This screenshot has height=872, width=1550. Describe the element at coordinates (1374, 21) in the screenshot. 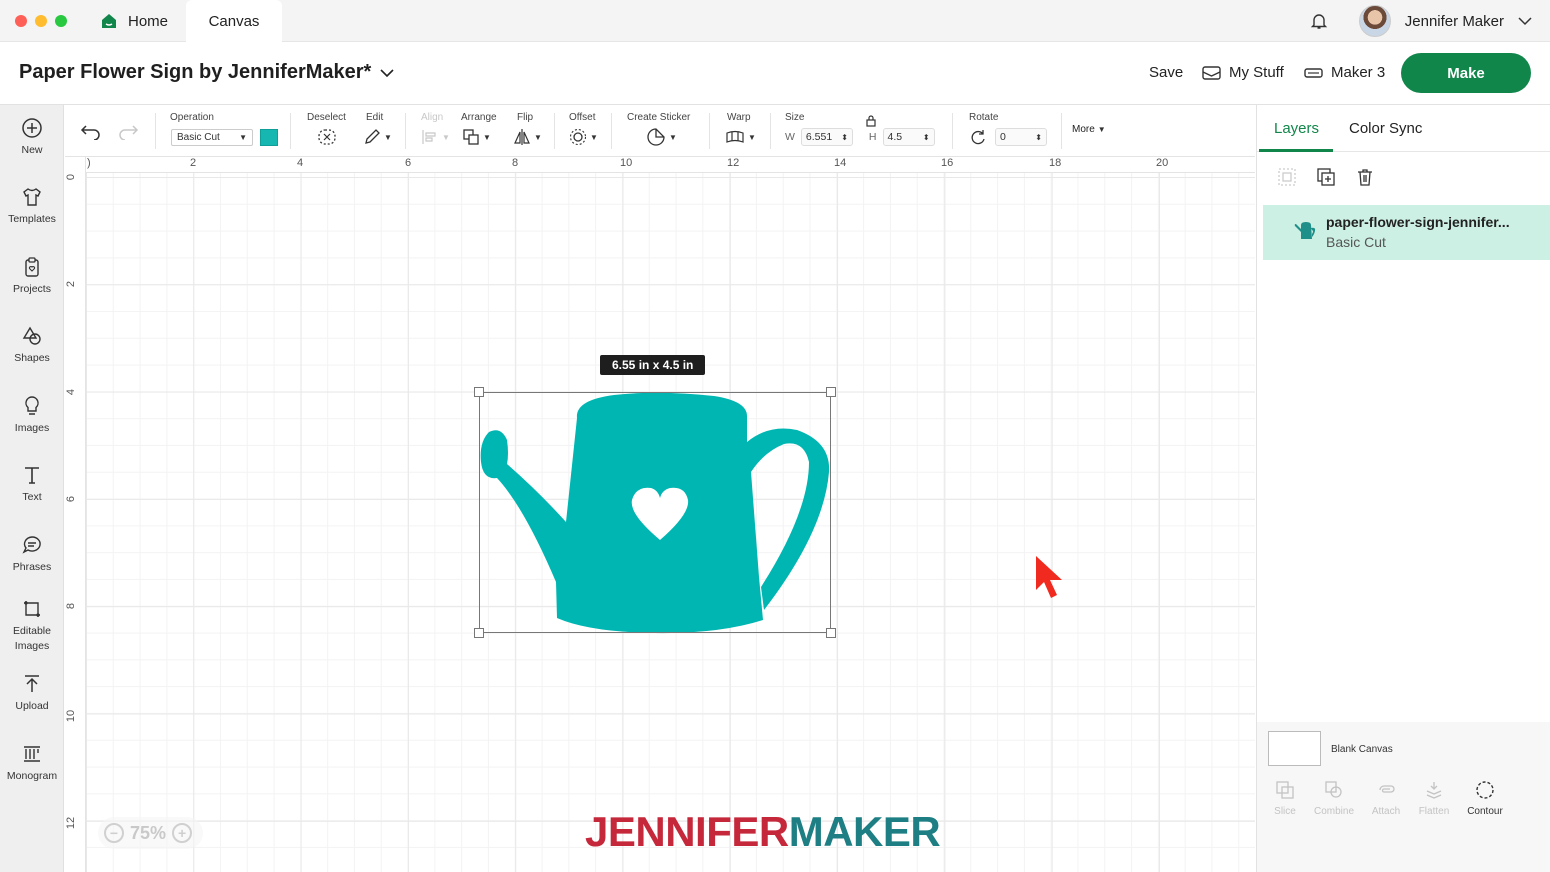

I see `avatar` at that location.